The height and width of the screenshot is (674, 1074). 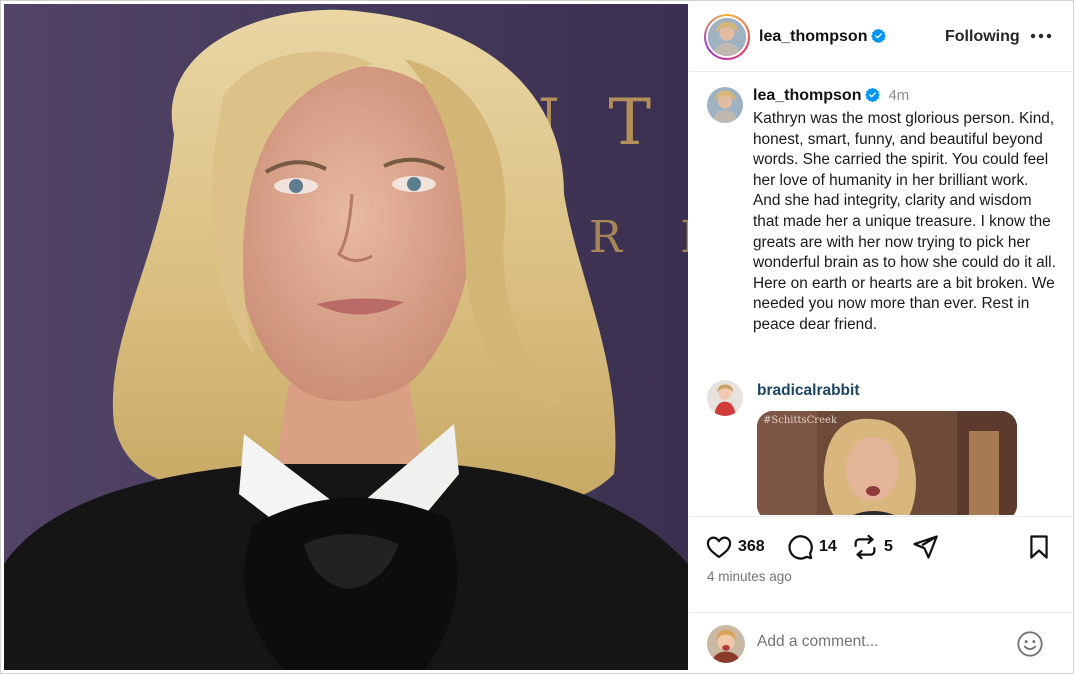 I want to click on comment-button: 14, so click(x=811, y=547).